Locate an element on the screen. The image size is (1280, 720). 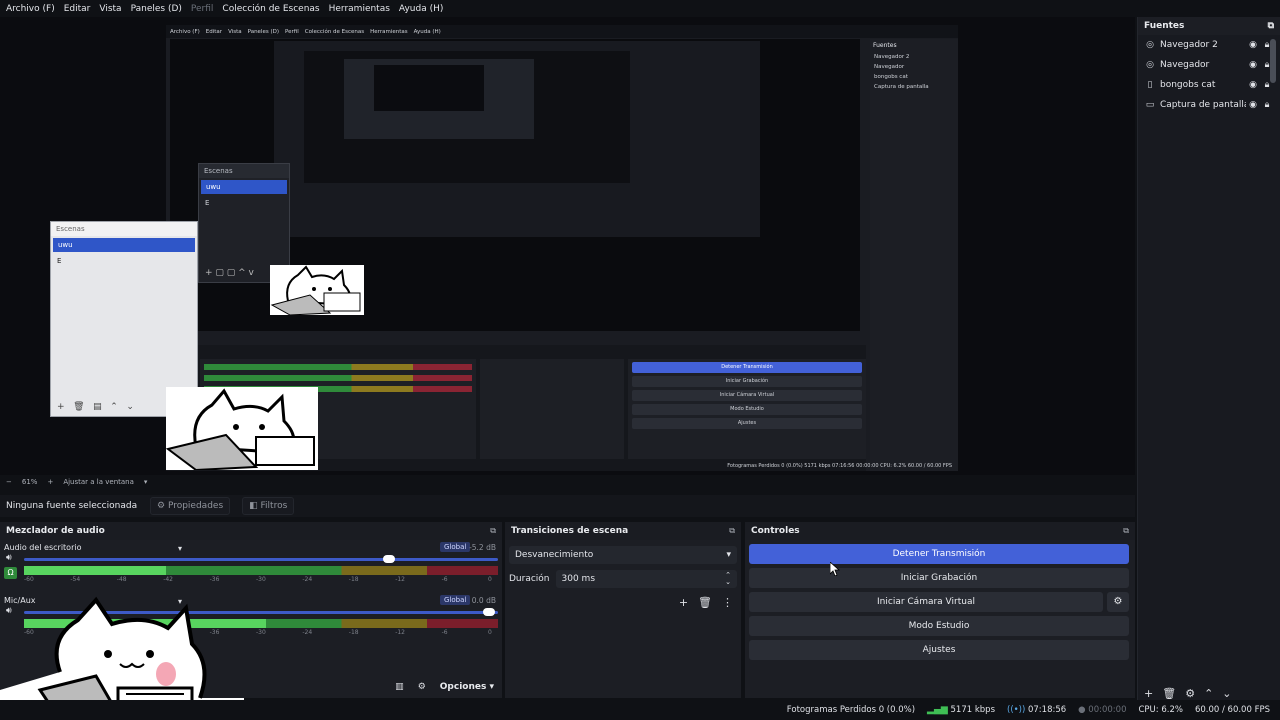
spin-arrows-icon: ⌃ ⌄ is located at coordinates (728, 579).